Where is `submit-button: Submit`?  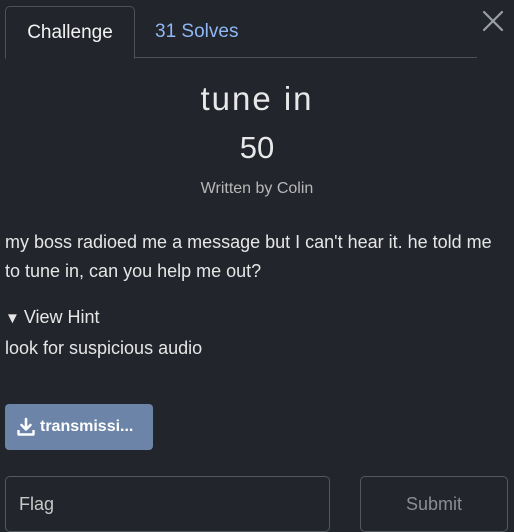
submit-button: Submit is located at coordinates (434, 504).